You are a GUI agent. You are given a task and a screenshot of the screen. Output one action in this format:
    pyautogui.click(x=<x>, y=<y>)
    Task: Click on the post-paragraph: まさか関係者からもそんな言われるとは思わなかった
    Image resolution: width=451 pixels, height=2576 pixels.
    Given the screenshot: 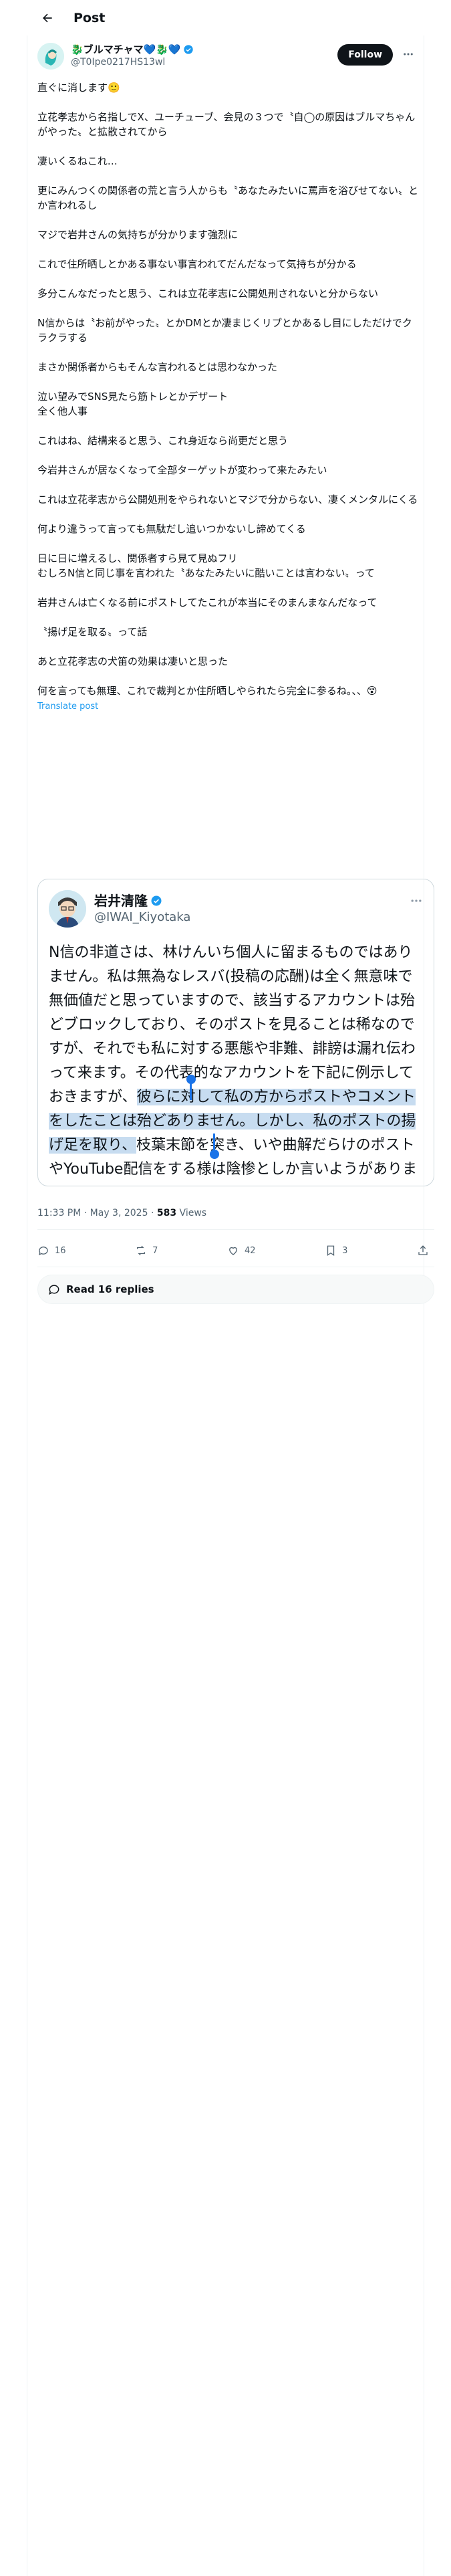 What is the action you would take?
    pyautogui.click(x=157, y=367)
    